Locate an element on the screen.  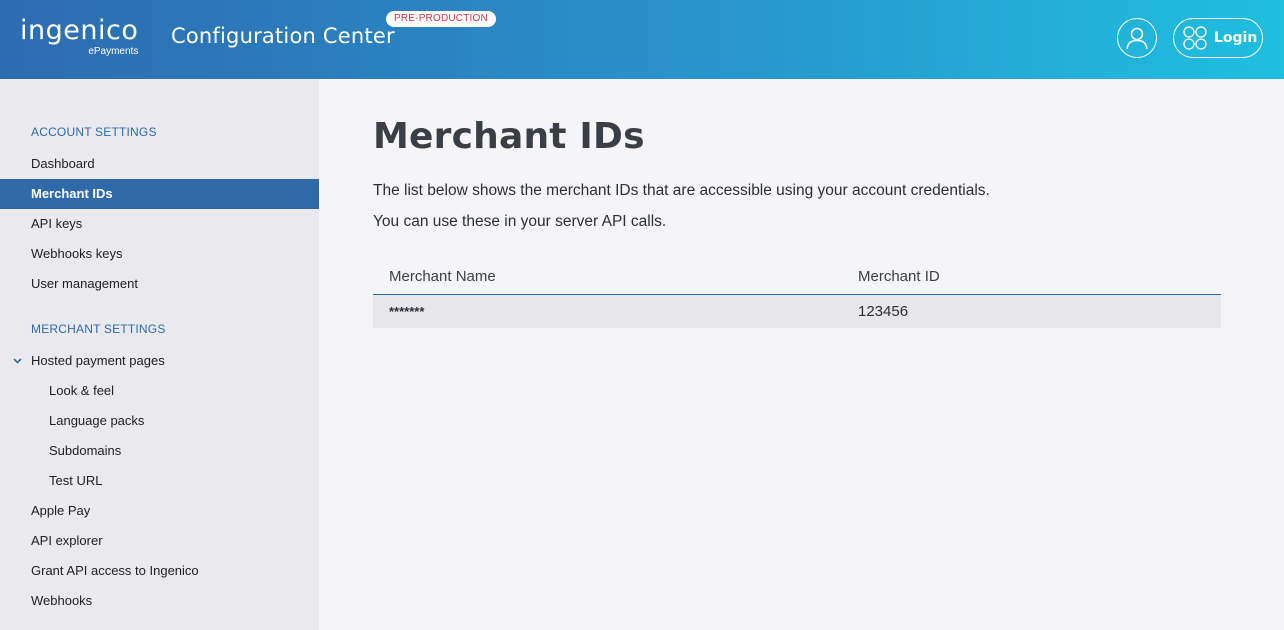
column-header-merchant-id: Merchant ID is located at coordinates (899, 276).